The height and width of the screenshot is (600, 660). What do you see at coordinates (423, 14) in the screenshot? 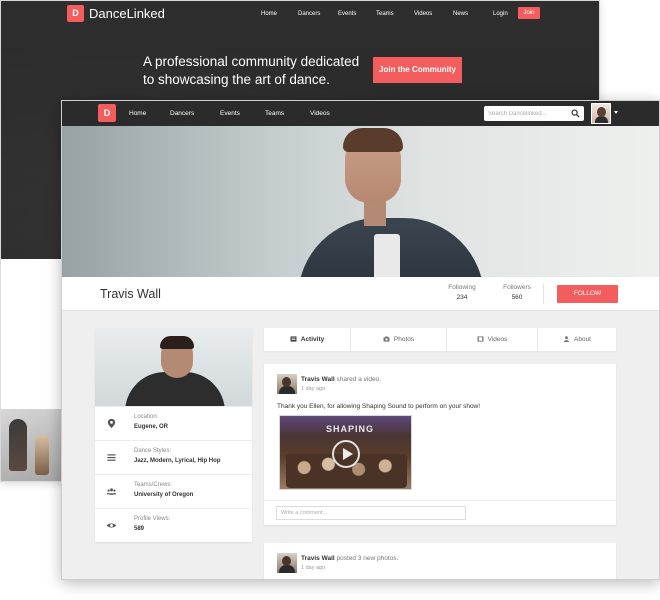
I see `landing-nav-videos: Videos` at bounding box center [423, 14].